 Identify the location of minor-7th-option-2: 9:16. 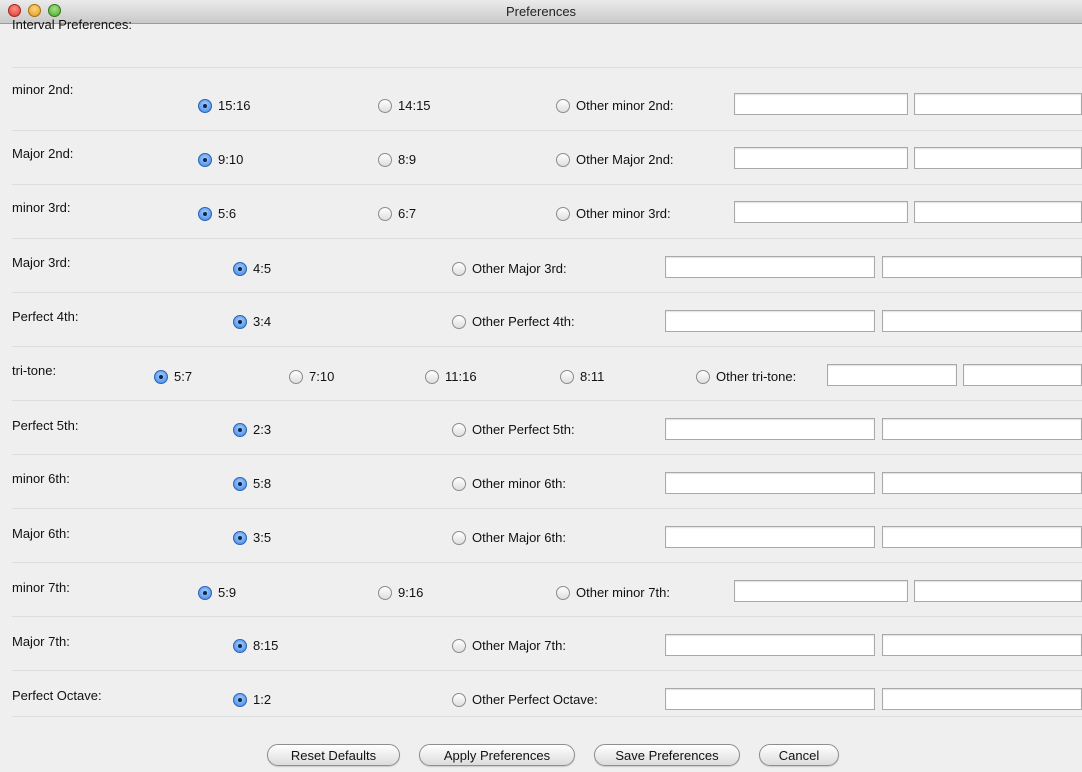
(400, 592).